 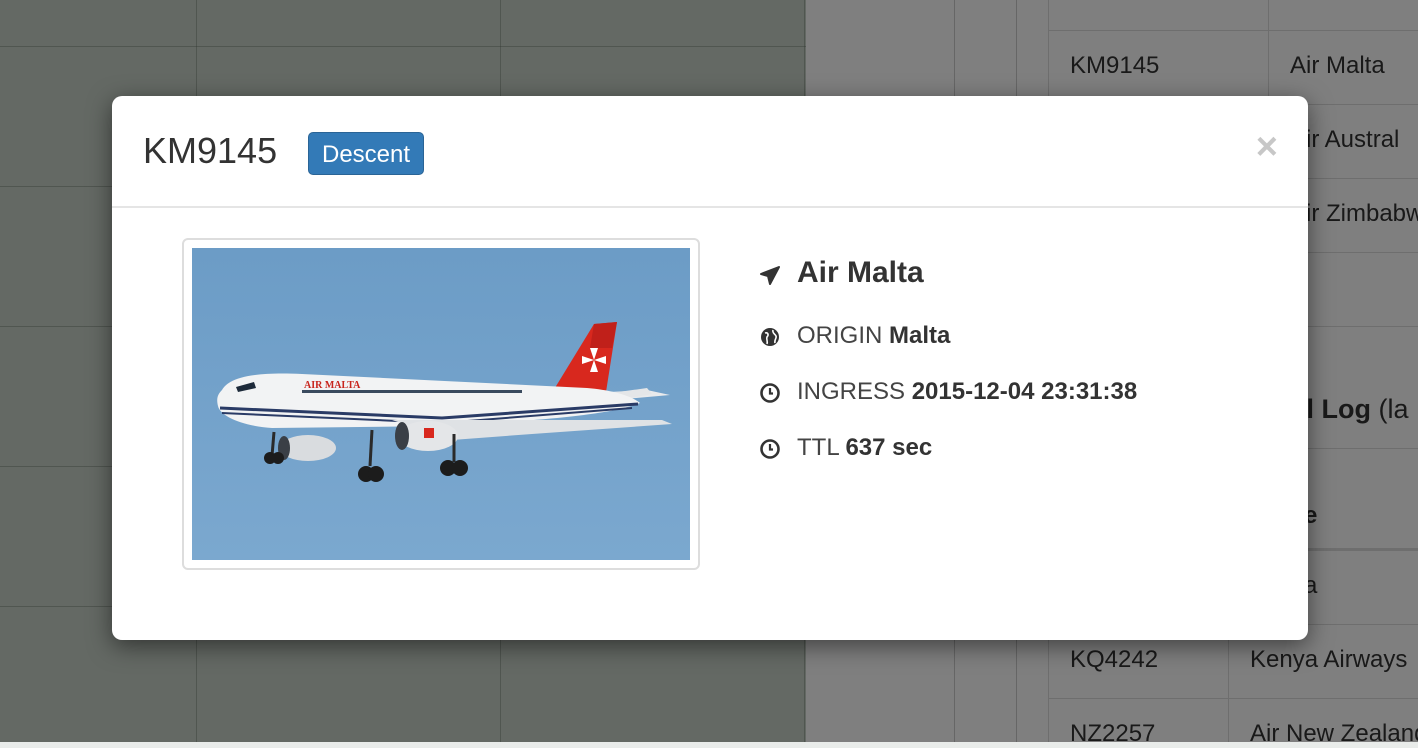 I want to click on svg-text: AIR MALTA, so click(x=332, y=385).